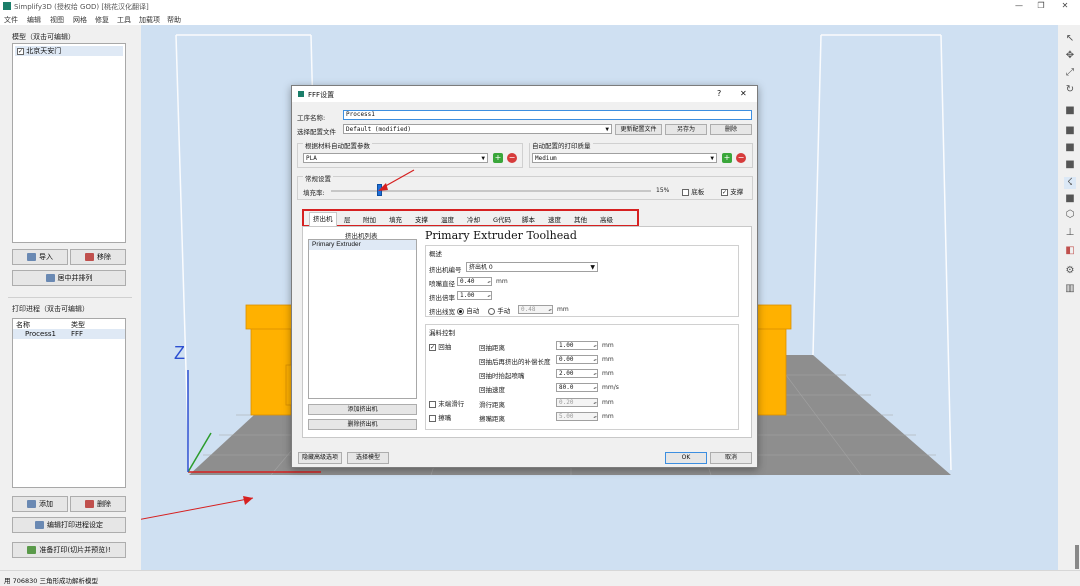  What do you see at coordinates (577, 416) in the screenshot?
I see `wipe-distance-input: 5.00` at bounding box center [577, 416].